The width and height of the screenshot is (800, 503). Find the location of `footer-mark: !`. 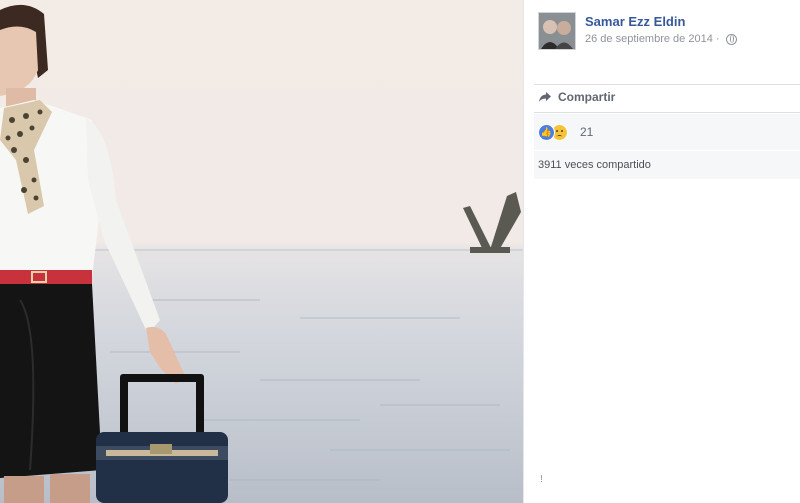

footer-mark: ! is located at coordinates (541, 479).